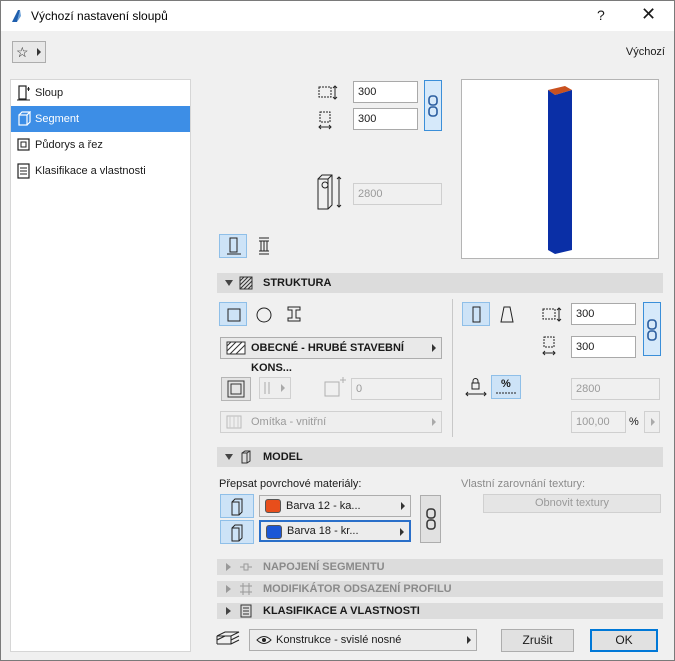 The width and height of the screenshot is (675, 661). I want to click on core-square-icon, so click(236, 389).